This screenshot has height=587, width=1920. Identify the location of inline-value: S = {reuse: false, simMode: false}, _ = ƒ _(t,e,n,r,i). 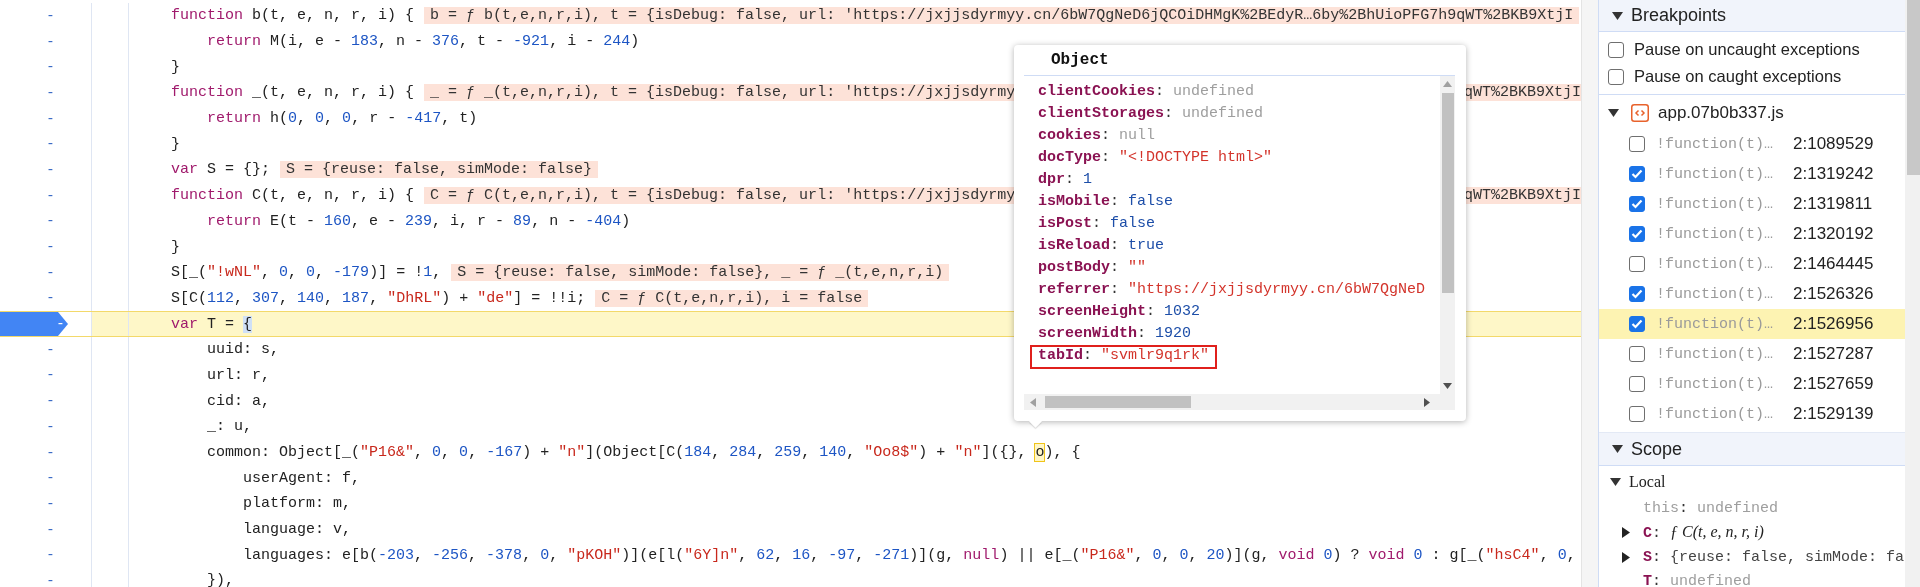
(700, 273).